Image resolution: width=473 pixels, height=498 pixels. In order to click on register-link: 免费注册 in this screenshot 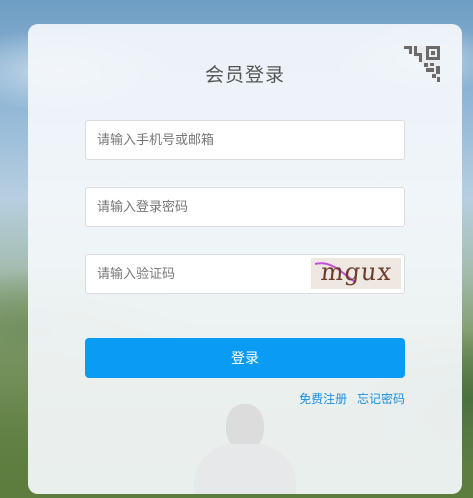, I will do `click(323, 399)`.